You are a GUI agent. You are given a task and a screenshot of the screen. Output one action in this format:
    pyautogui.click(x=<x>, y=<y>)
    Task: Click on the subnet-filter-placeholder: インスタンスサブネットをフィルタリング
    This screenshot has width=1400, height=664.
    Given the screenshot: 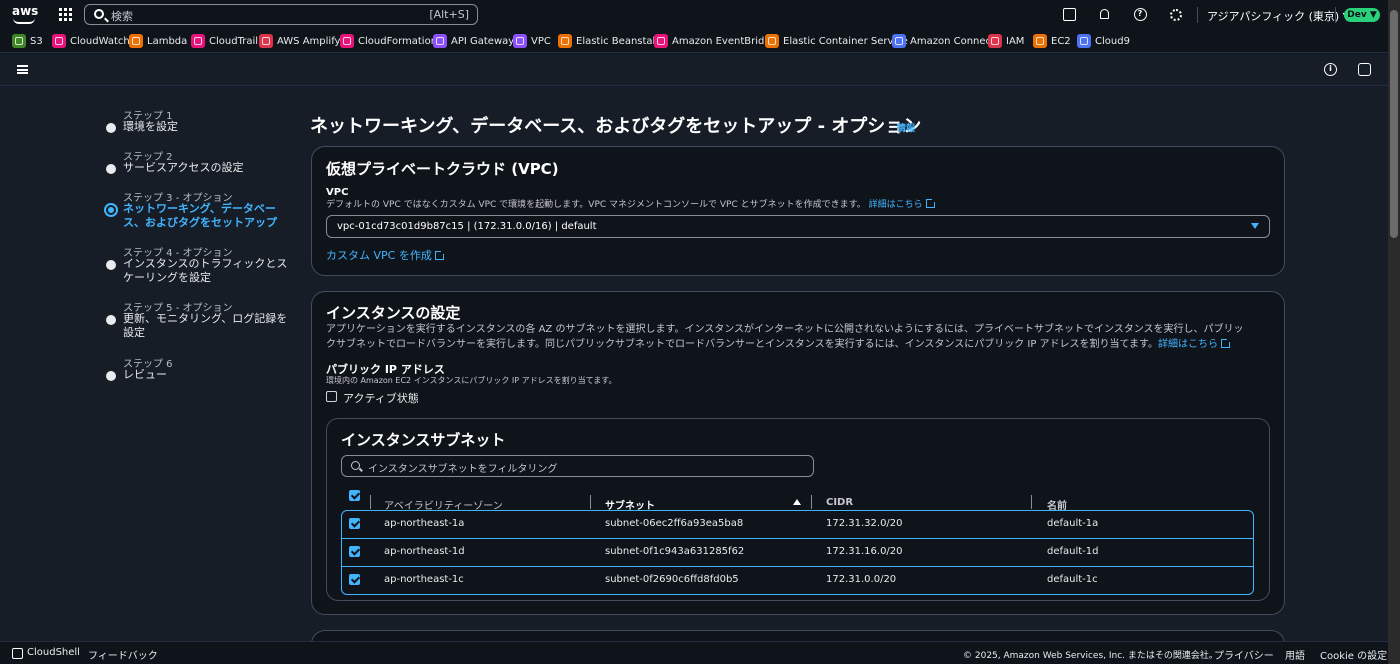 What is the action you would take?
    pyautogui.click(x=463, y=469)
    